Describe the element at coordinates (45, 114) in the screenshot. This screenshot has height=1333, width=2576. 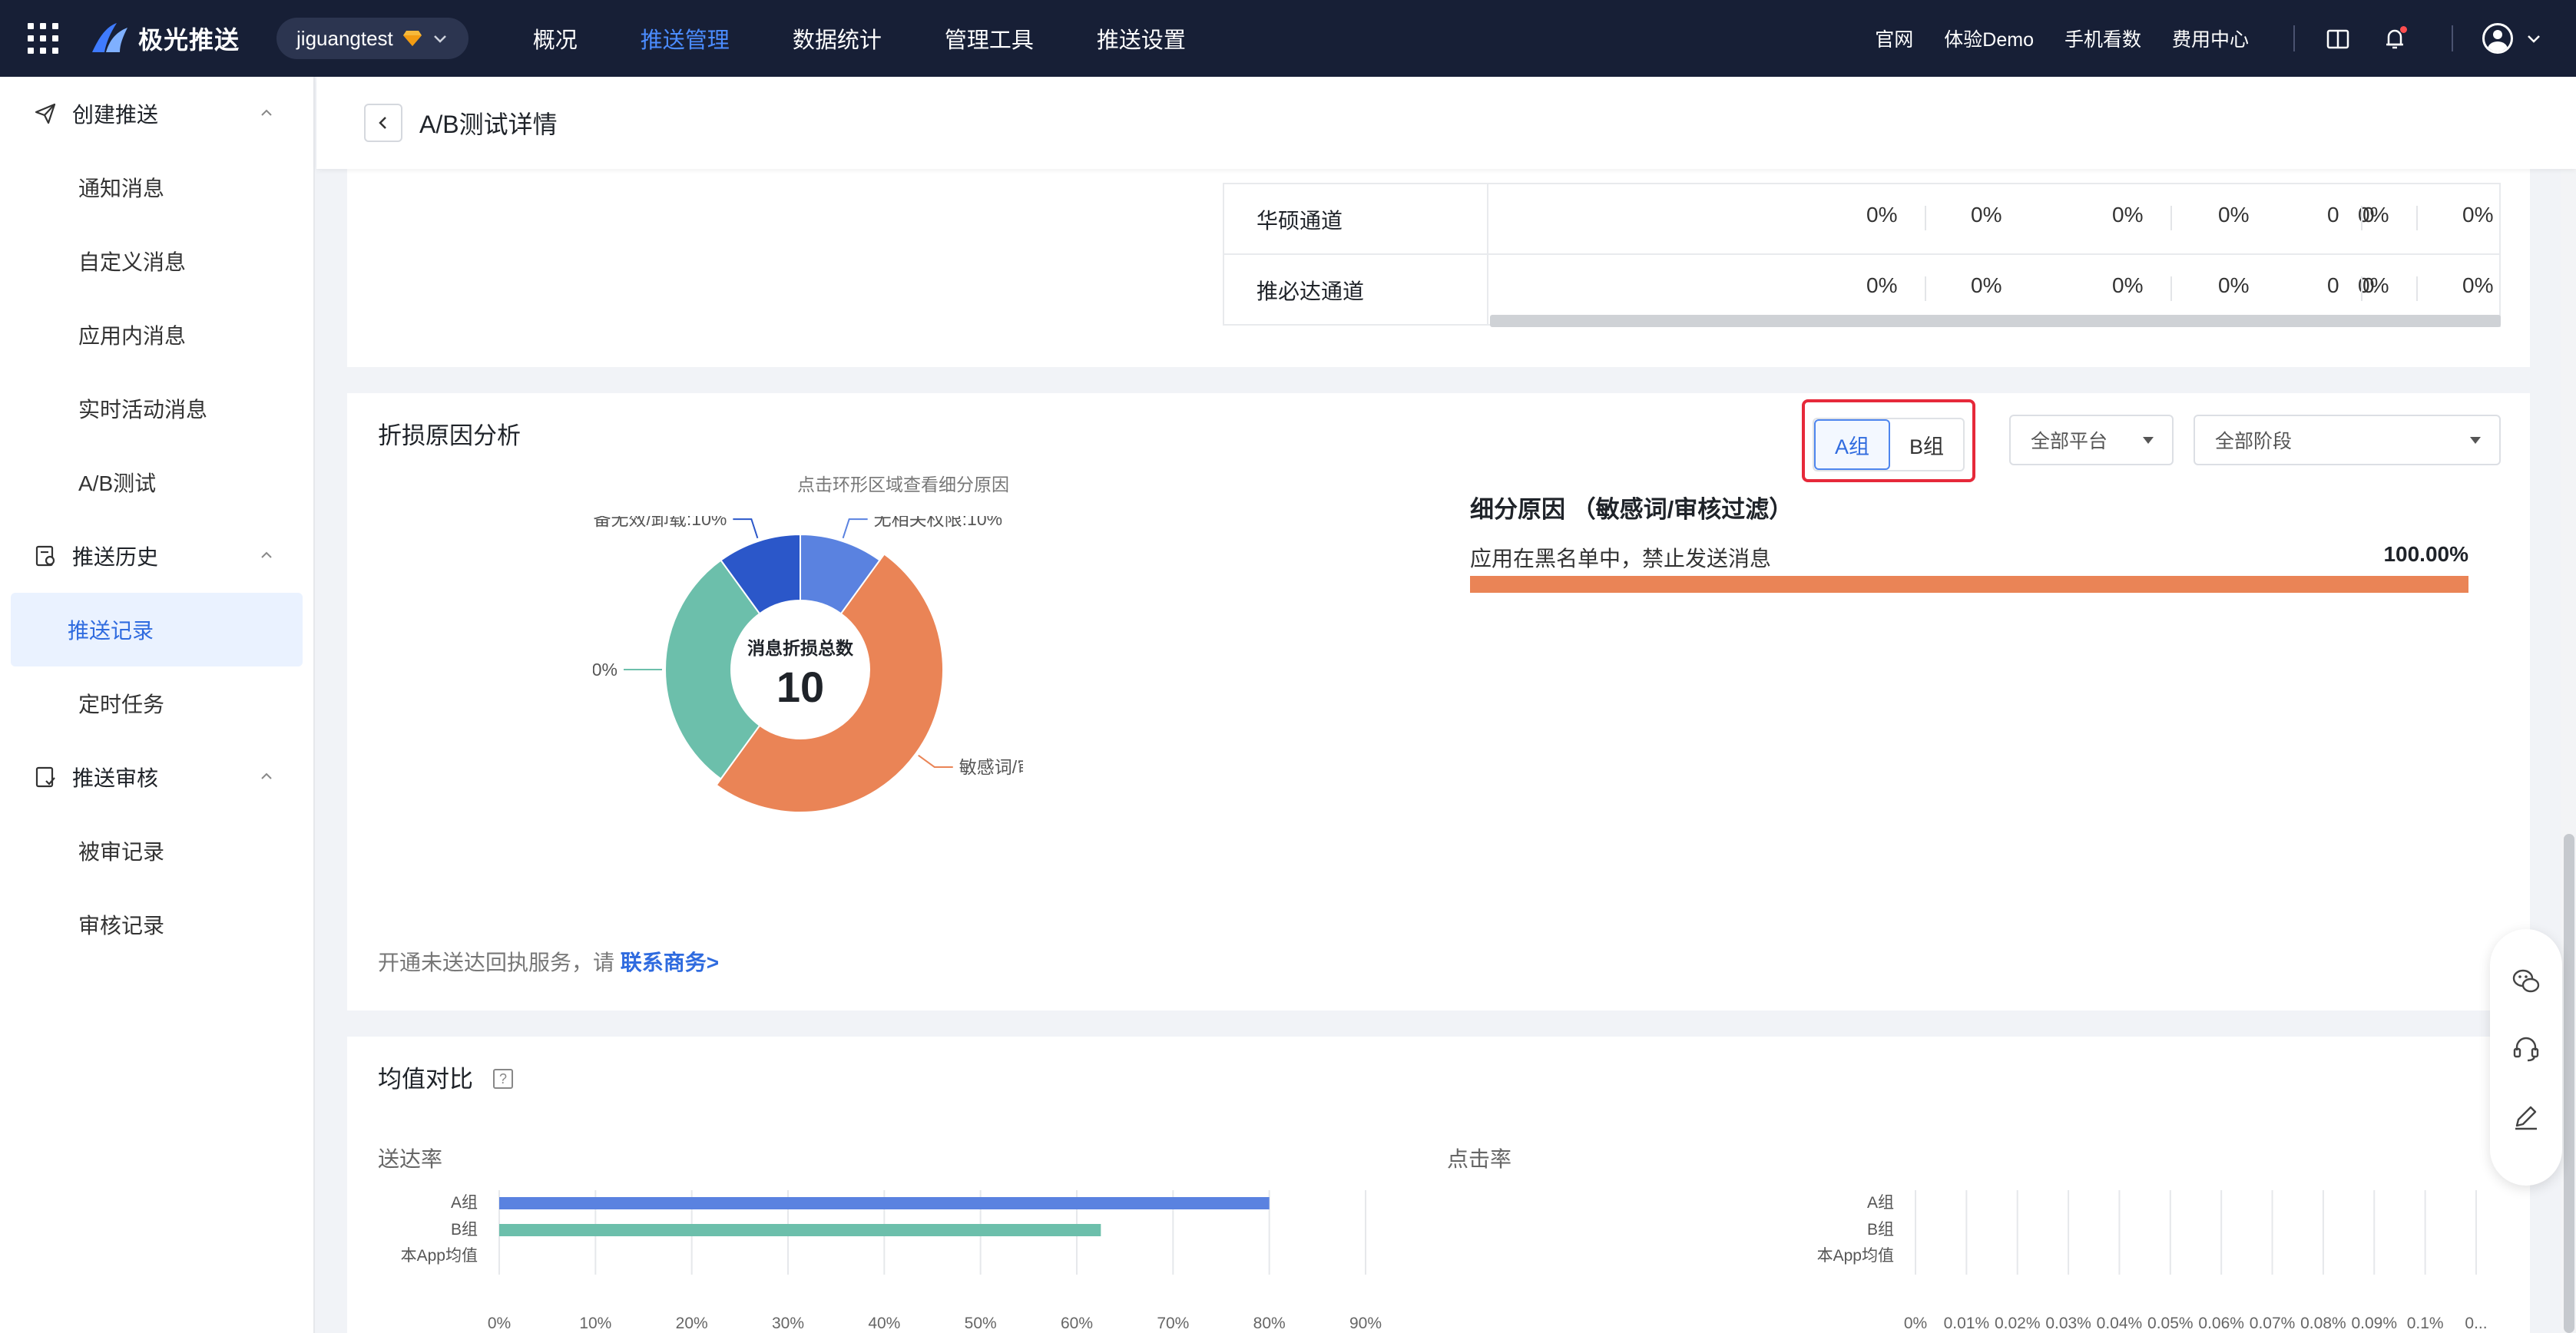
I see `paper-plane-icon` at that location.